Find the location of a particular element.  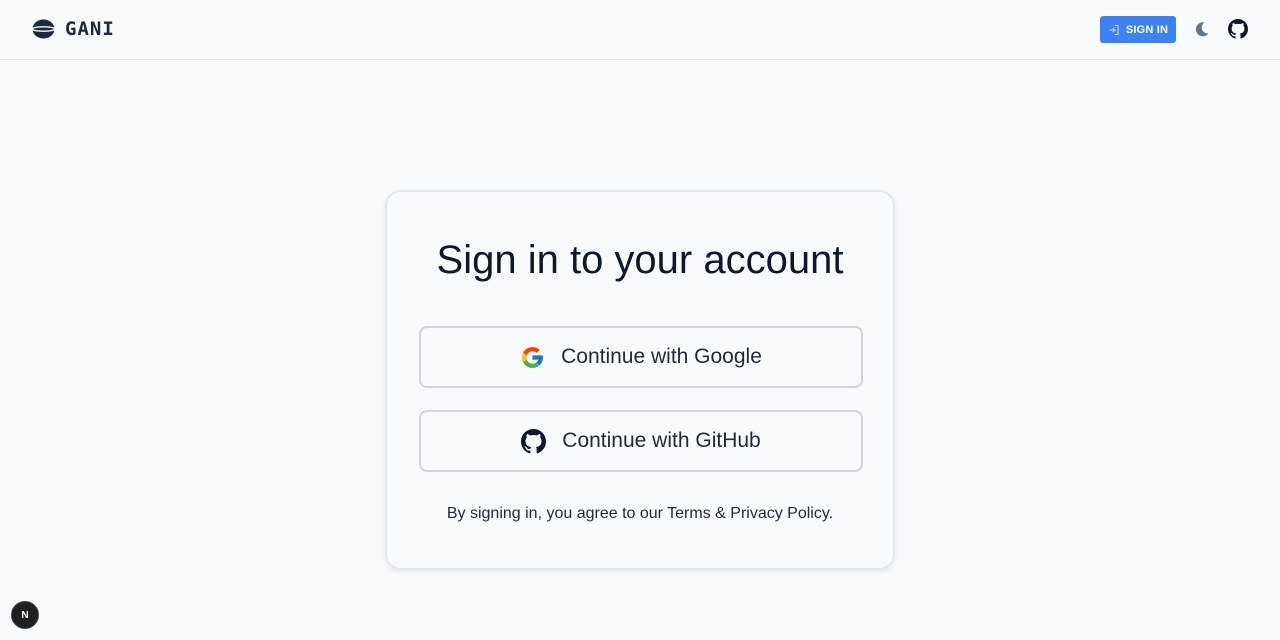

nextjs-badge-letter: N is located at coordinates (25, 615).